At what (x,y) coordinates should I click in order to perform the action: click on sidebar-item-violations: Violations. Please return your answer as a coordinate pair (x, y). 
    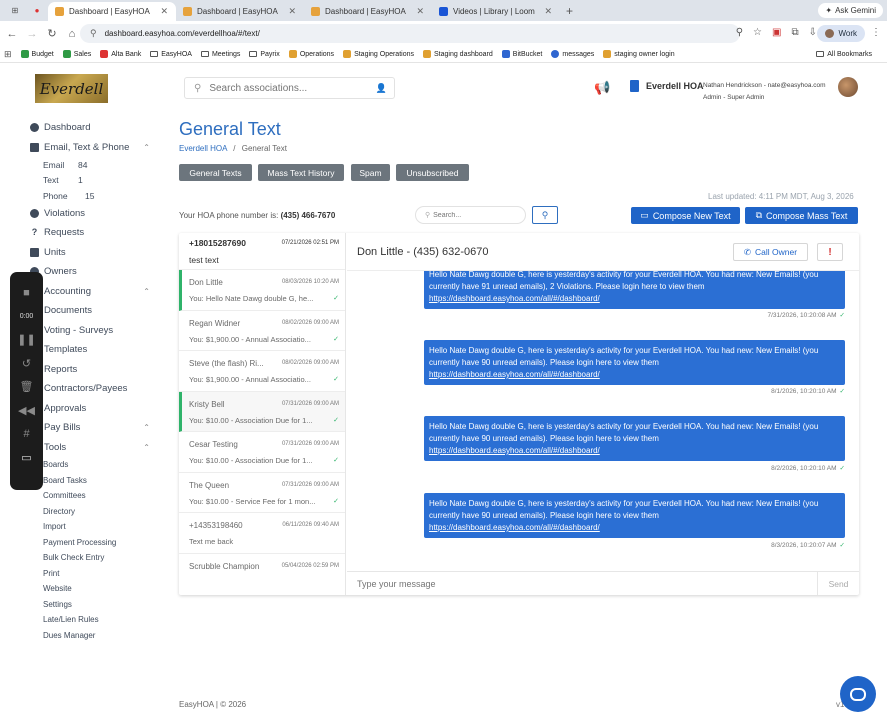
    Looking at the image, I should click on (95, 214).